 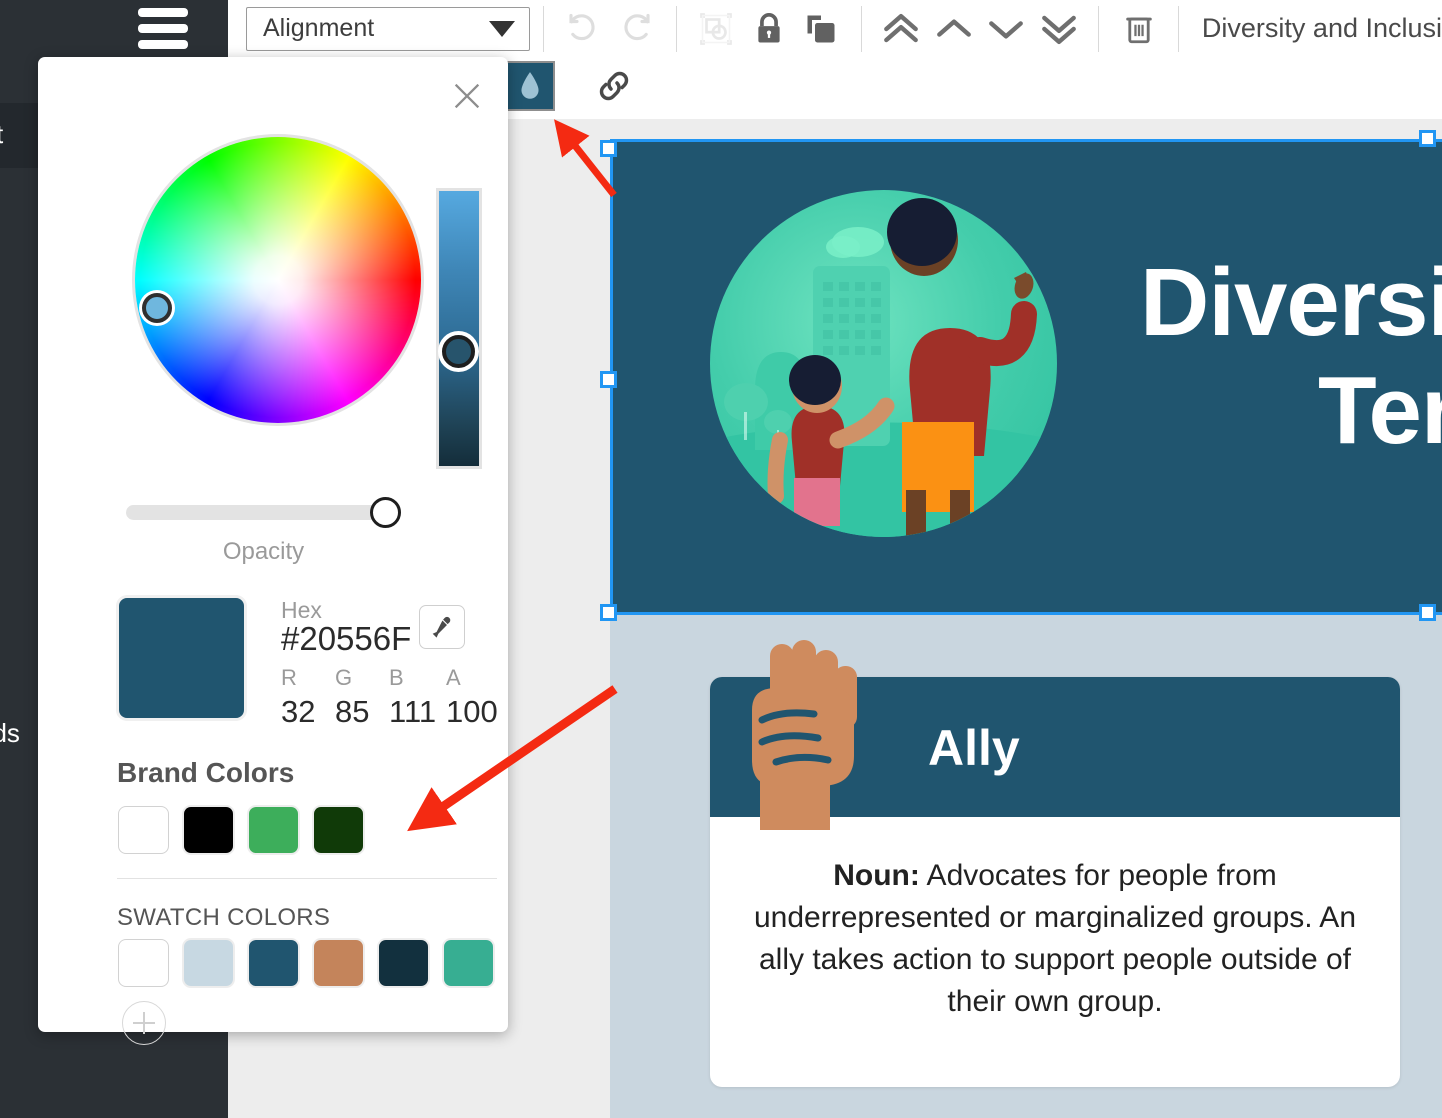 I want to click on channel-a: A 100, so click(x=474, y=697).